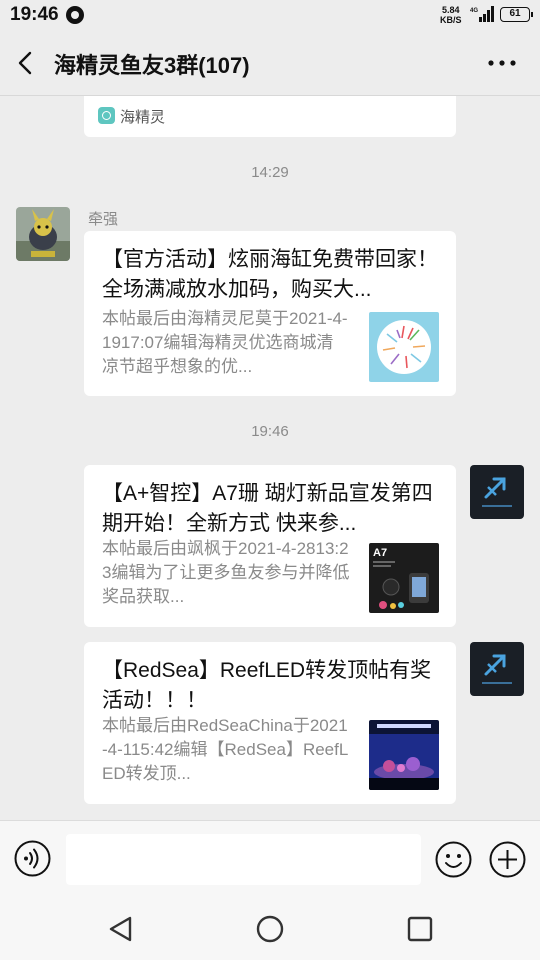  I want to click on message-input, so click(243, 859).